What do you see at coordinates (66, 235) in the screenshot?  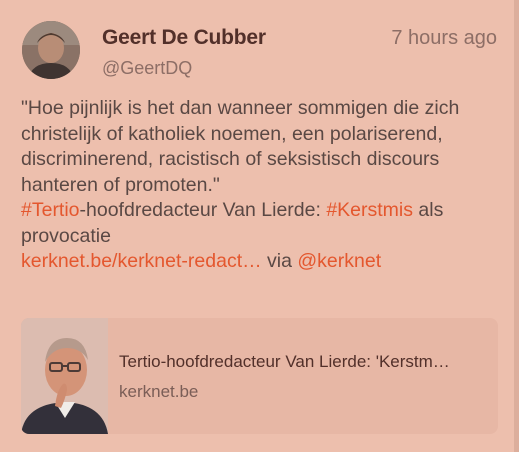 I see `provocatie-text: provocatie` at bounding box center [66, 235].